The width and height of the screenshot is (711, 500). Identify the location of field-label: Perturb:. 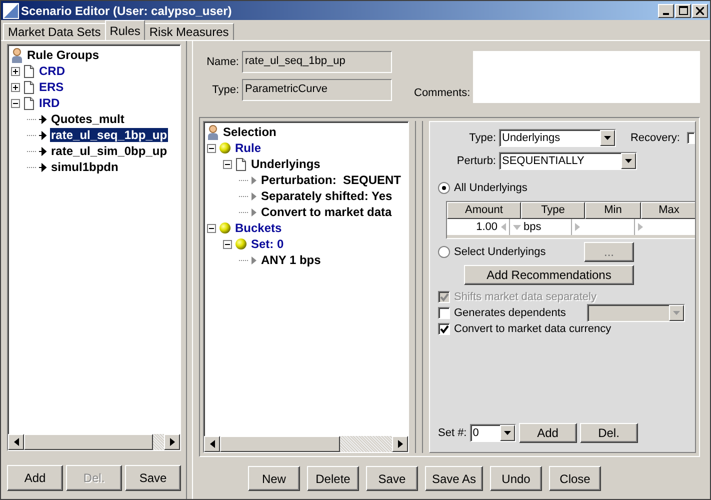
(476, 161).